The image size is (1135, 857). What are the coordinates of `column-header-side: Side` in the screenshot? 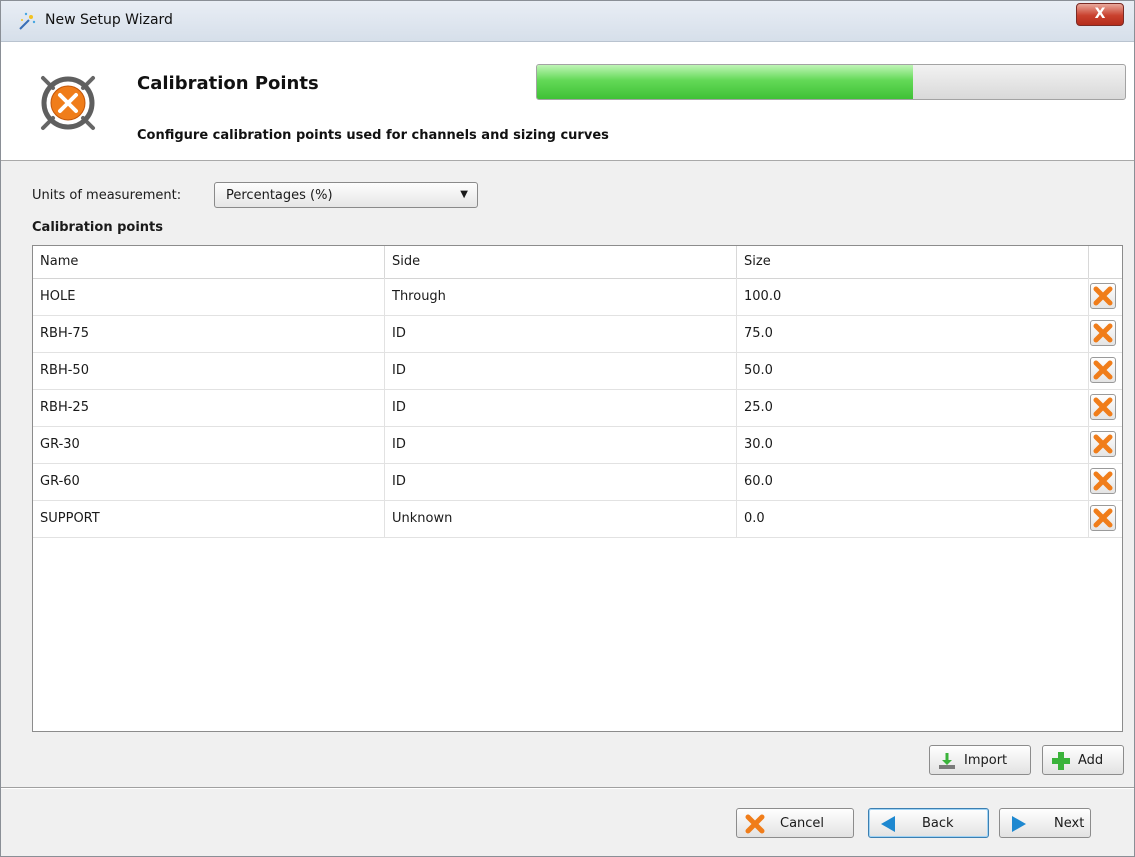 It's located at (561, 262).